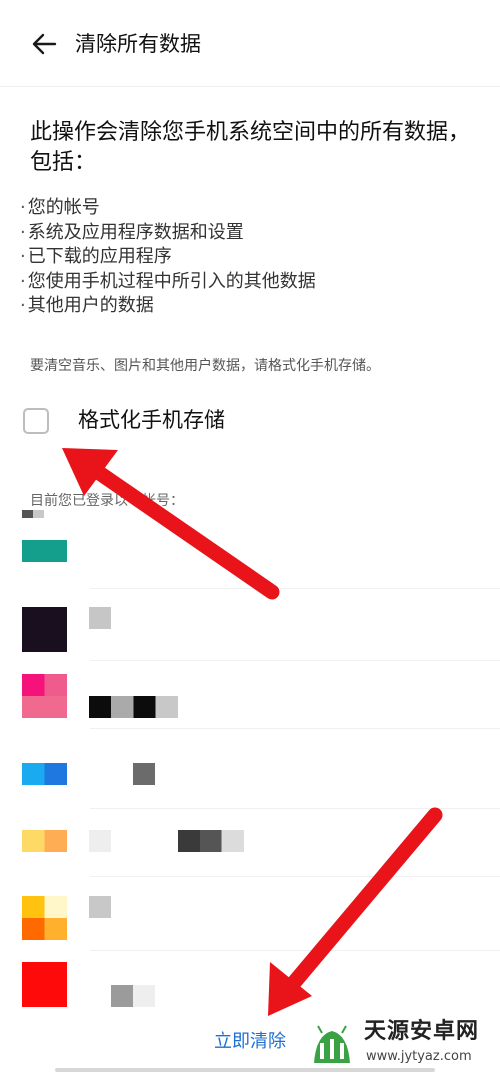  I want to click on format-hint: 要清空音乐、图片和其他用户数据，请格式化手机存储。, so click(205, 366).